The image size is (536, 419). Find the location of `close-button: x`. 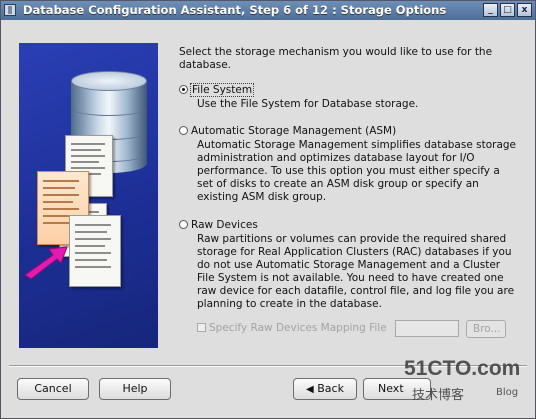

close-button: x is located at coordinates (524, 10).